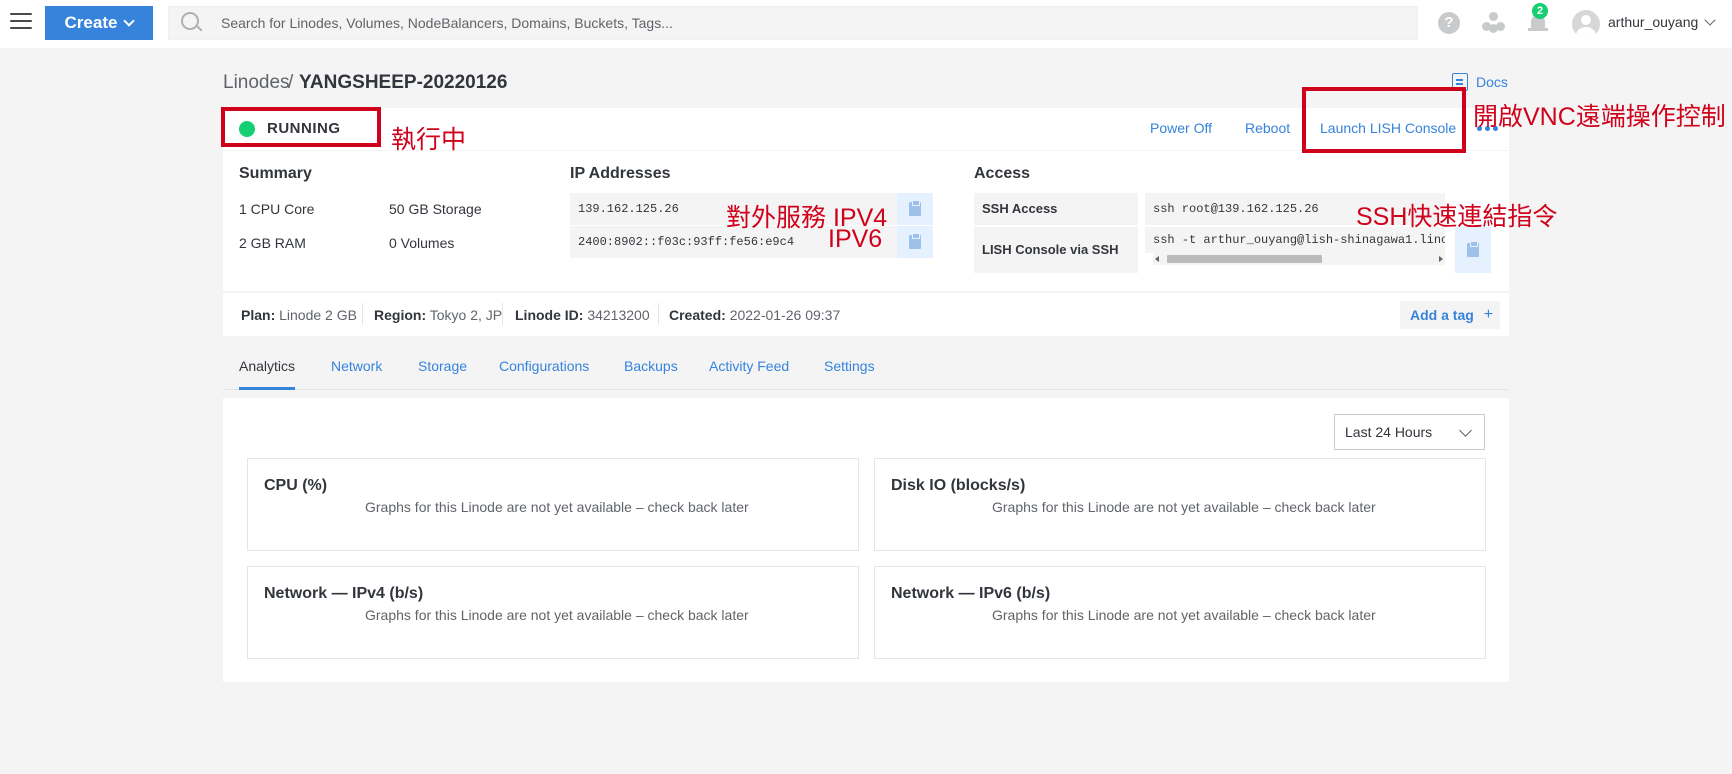 The width and height of the screenshot is (1732, 774). I want to click on ip-addresses-title: IP Addresses, so click(620, 173).